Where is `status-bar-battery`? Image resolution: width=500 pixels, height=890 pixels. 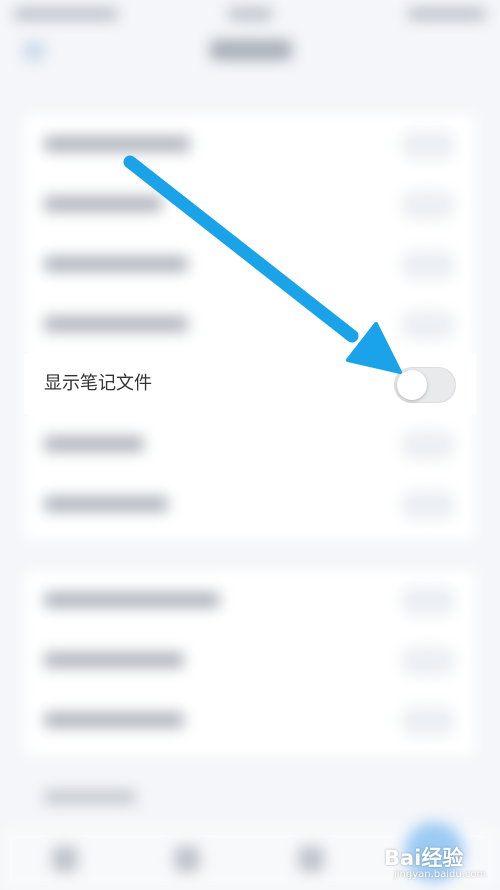 status-bar-battery is located at coordinates (447, 14).